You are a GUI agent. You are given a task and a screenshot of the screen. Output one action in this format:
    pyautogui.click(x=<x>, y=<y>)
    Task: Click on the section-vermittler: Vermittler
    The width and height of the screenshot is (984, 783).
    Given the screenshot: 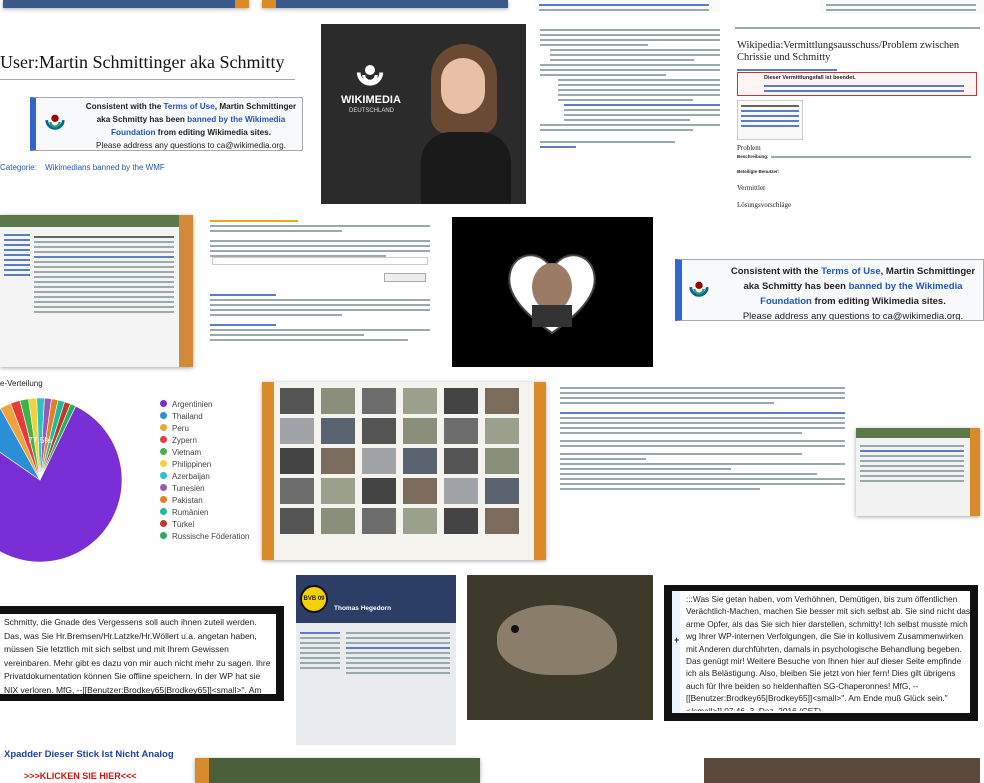 What is the action you would take?
    pyautogui.click(x=751, y=188)
    